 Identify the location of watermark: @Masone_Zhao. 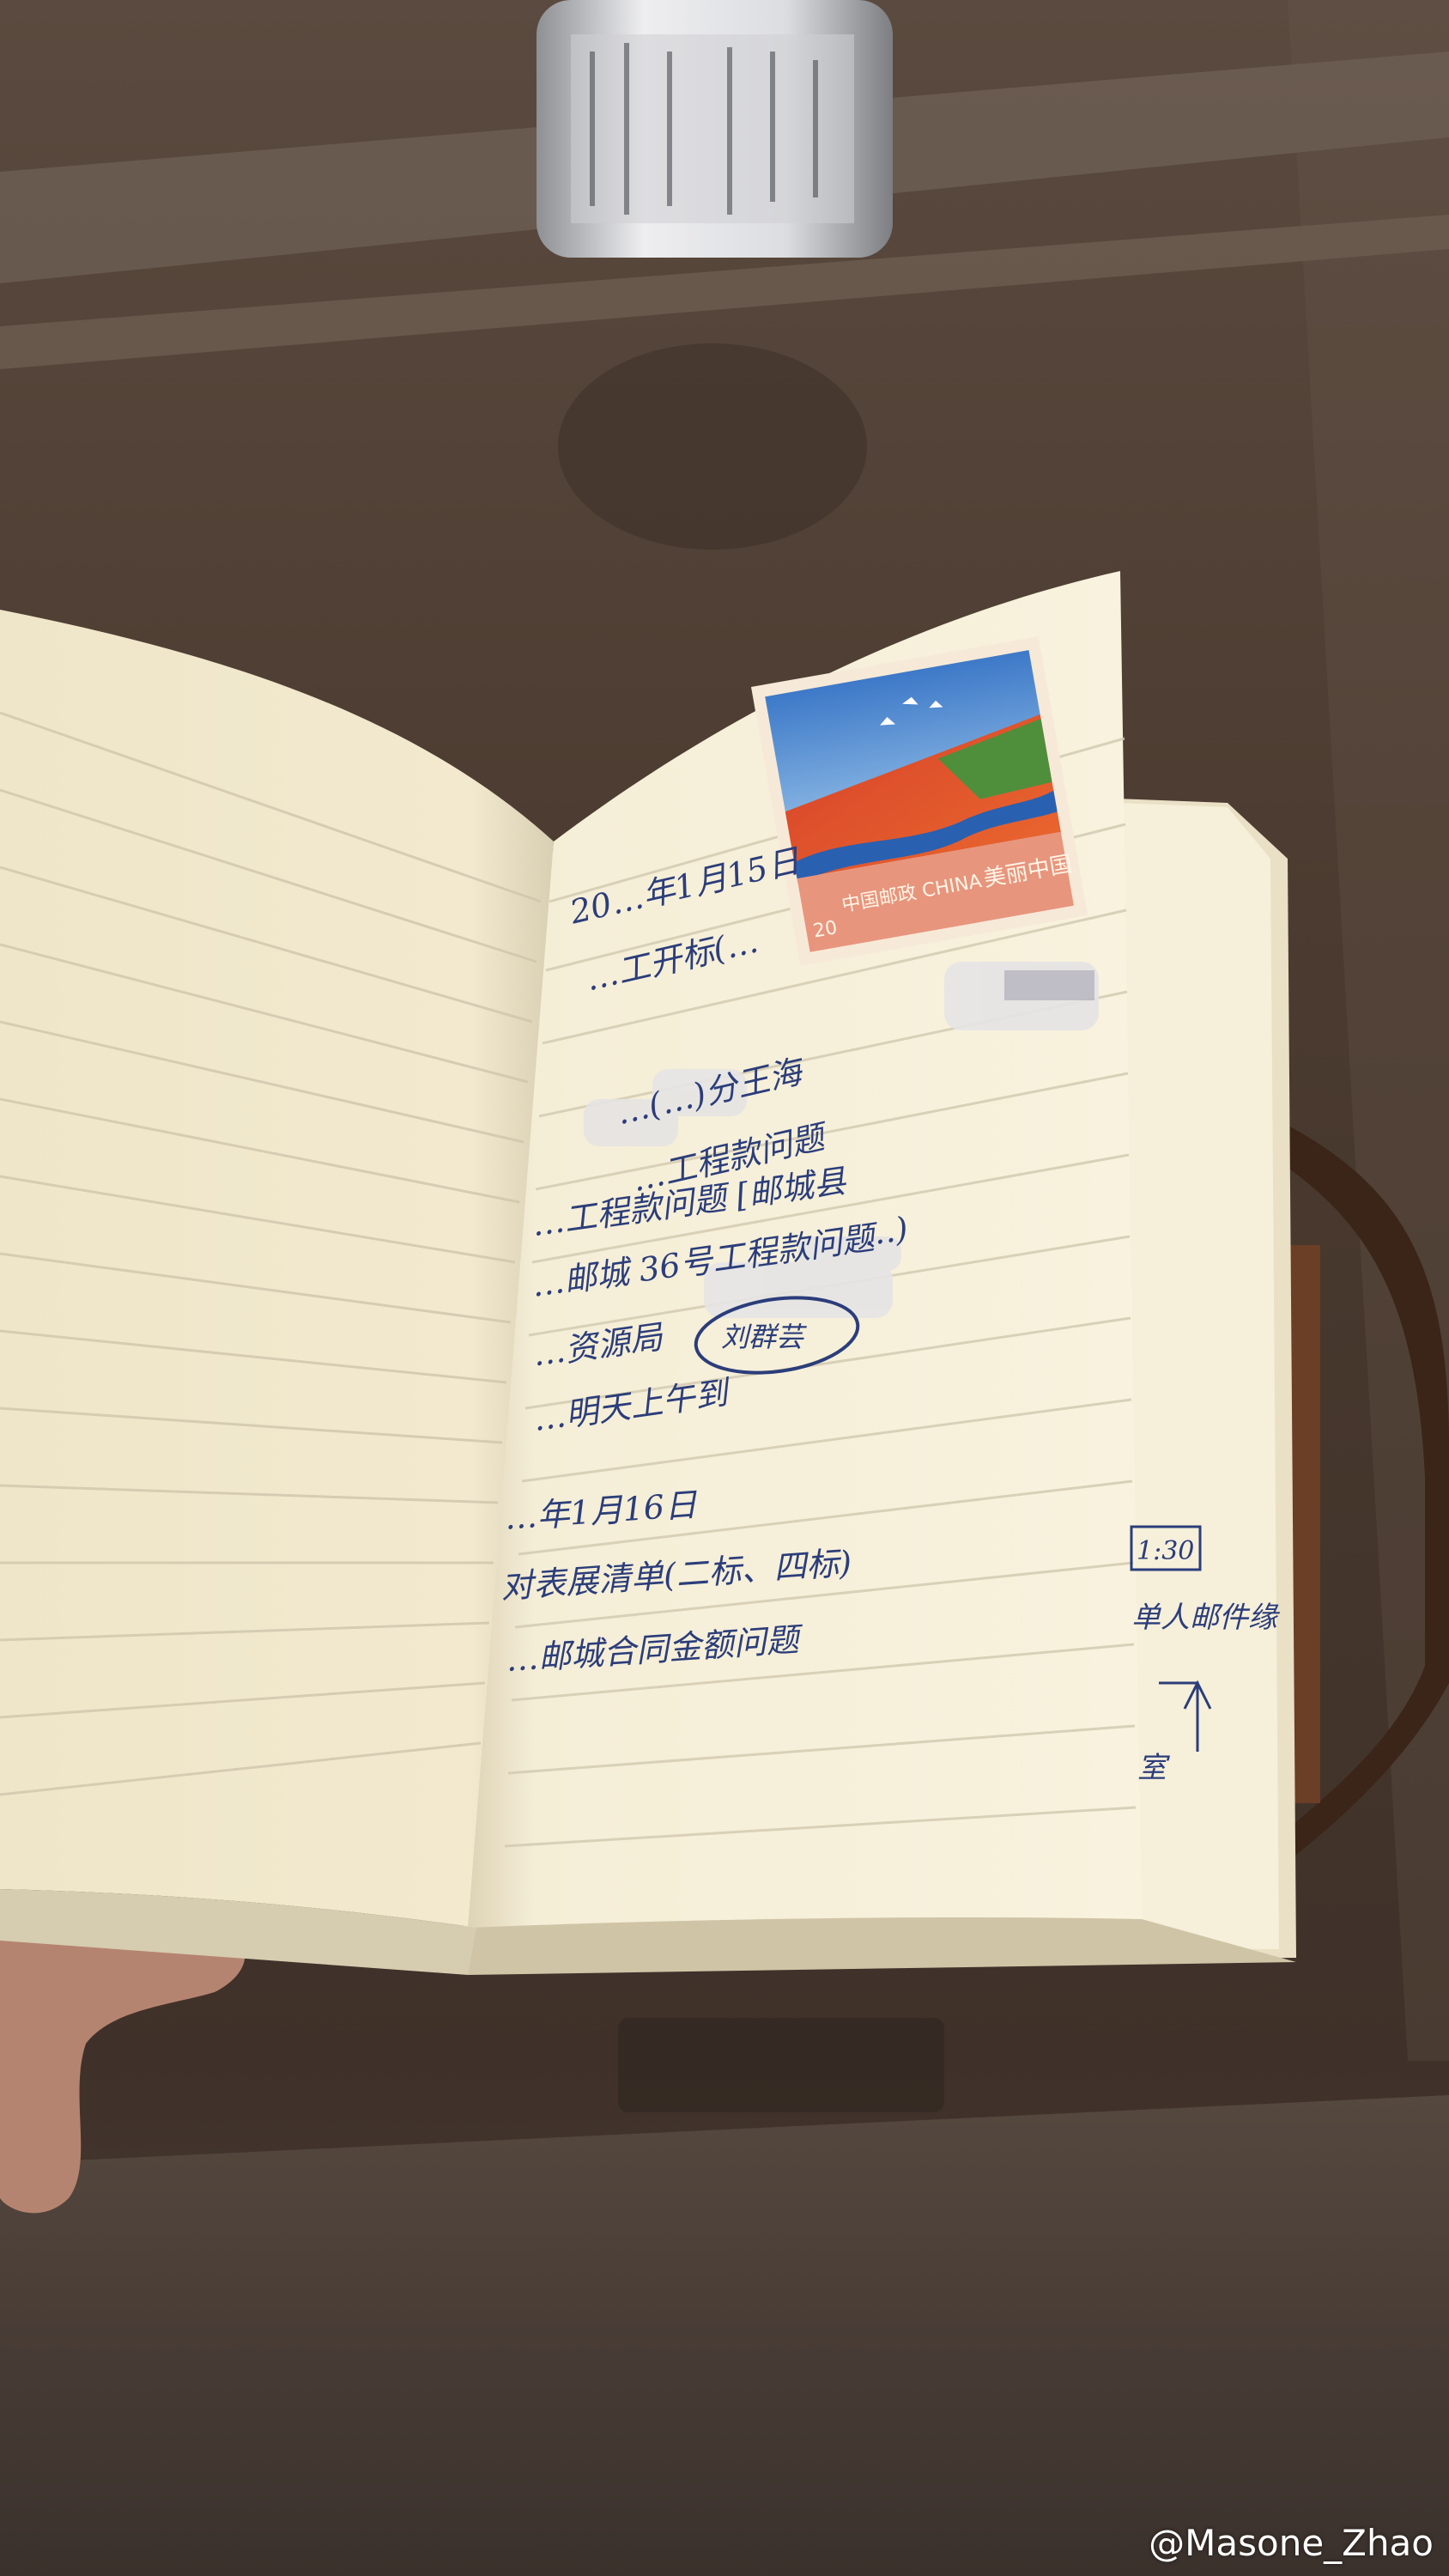
(1291, 2543).